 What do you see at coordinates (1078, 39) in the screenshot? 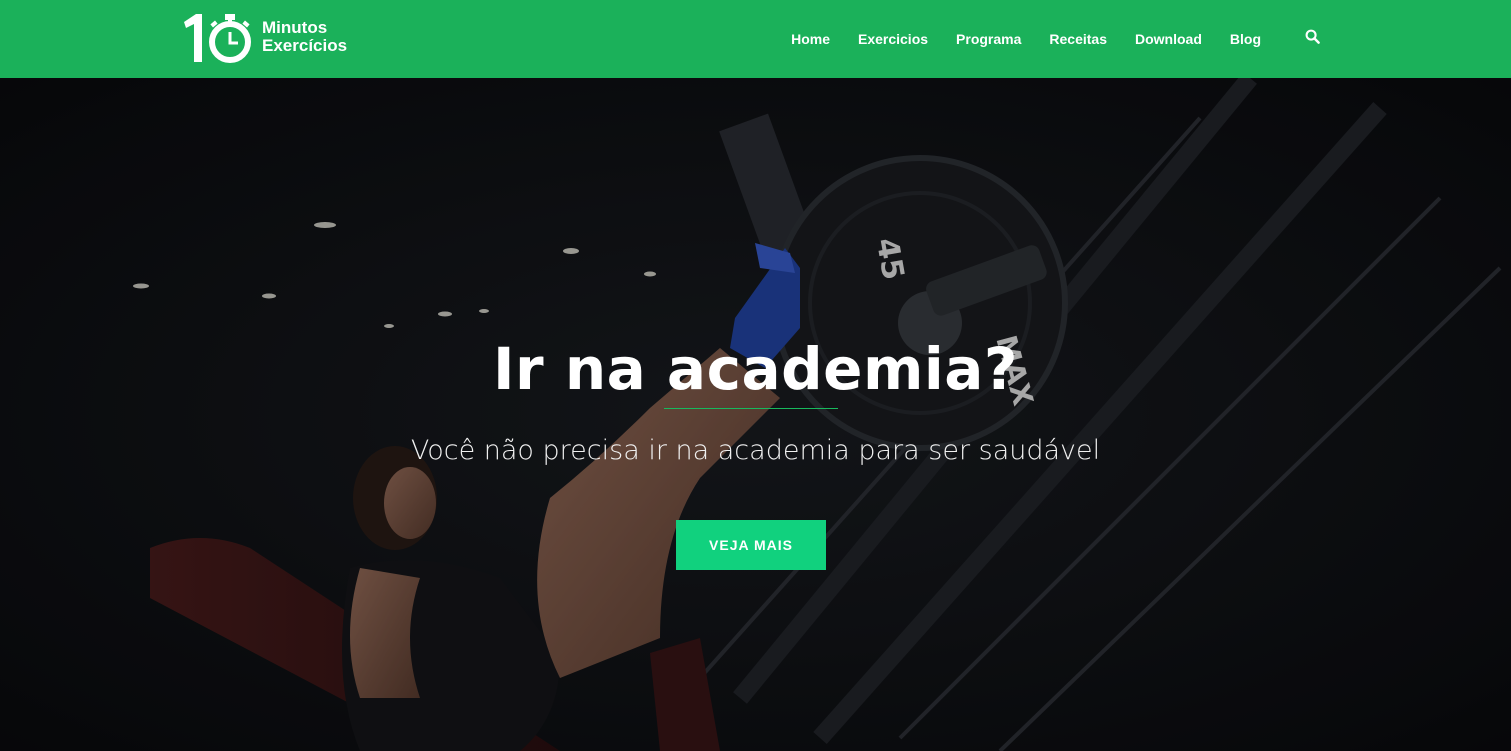
I see `nav-receitas: Receitas` at bounding box center [1078, 39].